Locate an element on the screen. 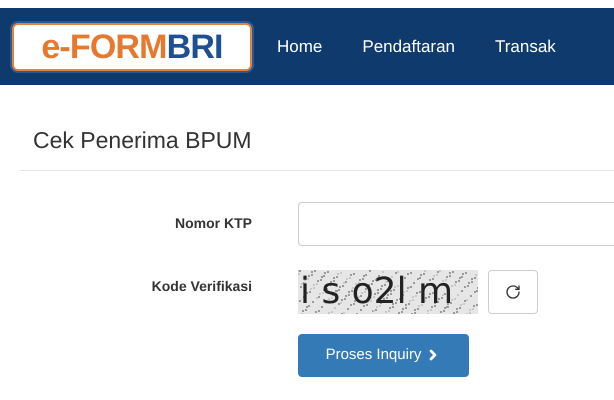 The height and width of the screenshot is (400, 614). captcha-image: i s o2l m is located at coordinates (388, 292).